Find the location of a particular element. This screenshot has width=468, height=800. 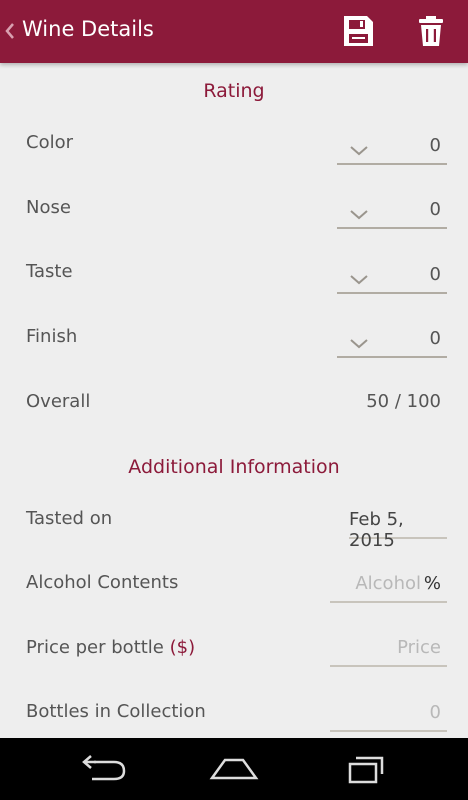

tasted-on-label: Tasted on is located at coordinates (69, 518).